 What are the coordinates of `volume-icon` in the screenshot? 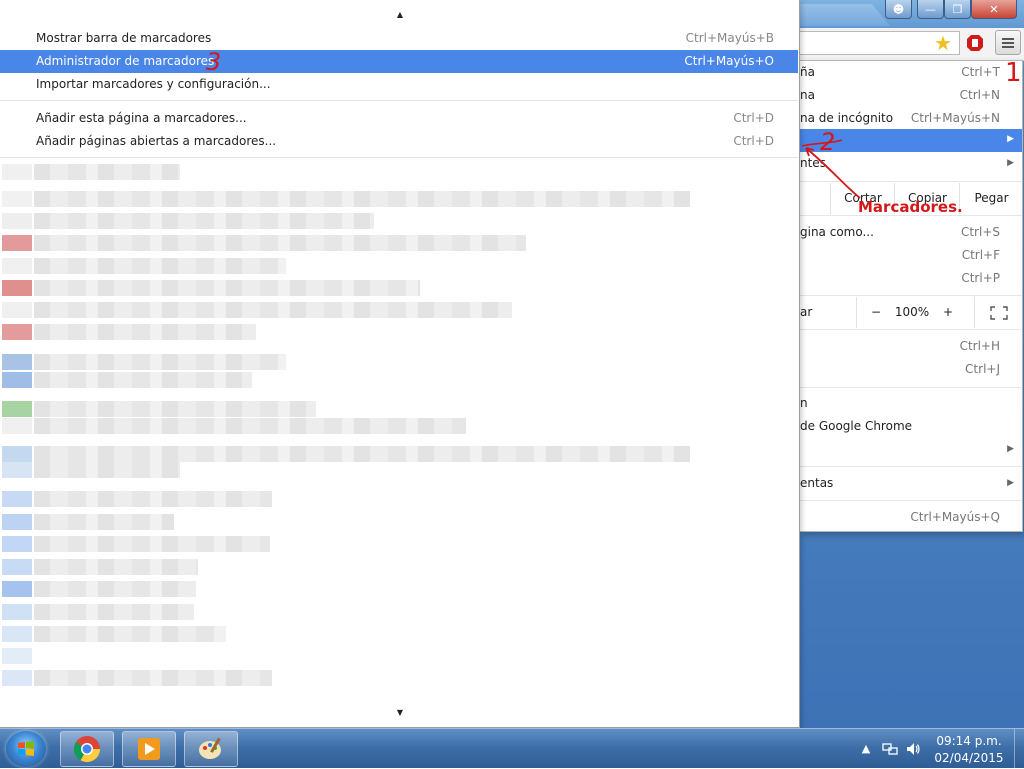 It's located at (913, 749).